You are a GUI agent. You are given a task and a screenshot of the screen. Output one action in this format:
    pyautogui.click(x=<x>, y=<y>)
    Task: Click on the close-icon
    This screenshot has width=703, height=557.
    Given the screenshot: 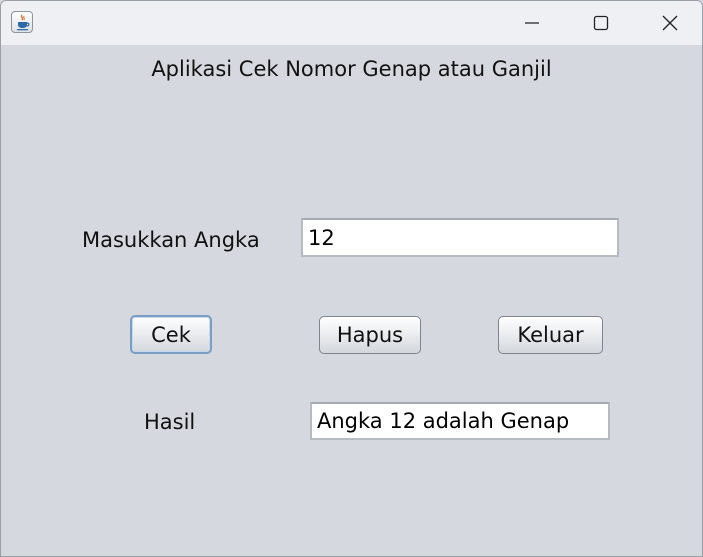 What is the action you would take?
    pyautogui.click(x=670, y=23)
    